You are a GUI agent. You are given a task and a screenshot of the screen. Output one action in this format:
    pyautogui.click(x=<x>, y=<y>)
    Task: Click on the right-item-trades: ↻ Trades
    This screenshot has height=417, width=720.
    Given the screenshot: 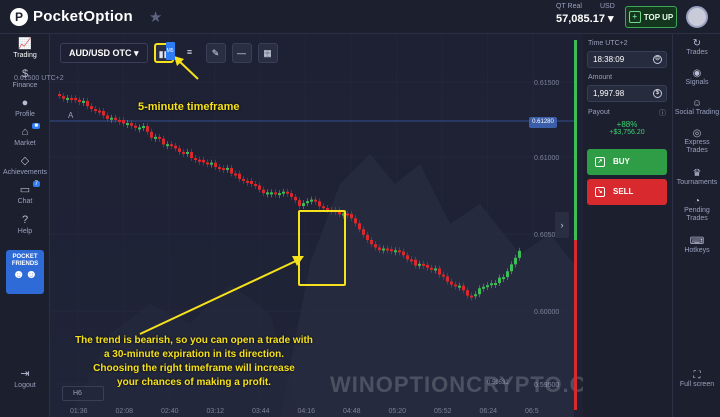 What is the action you would take?
    pyautogui.click(x=696, y=47)
    